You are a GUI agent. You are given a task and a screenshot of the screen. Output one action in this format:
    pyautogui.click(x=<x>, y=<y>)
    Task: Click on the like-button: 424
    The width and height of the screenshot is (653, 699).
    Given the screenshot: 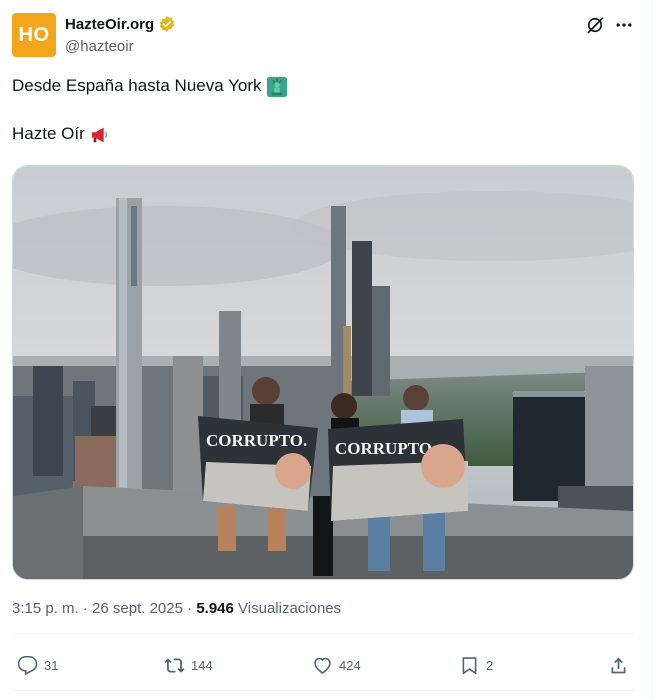 What is the action you would take?
    pyautogui.click(x=336, y=665)
    